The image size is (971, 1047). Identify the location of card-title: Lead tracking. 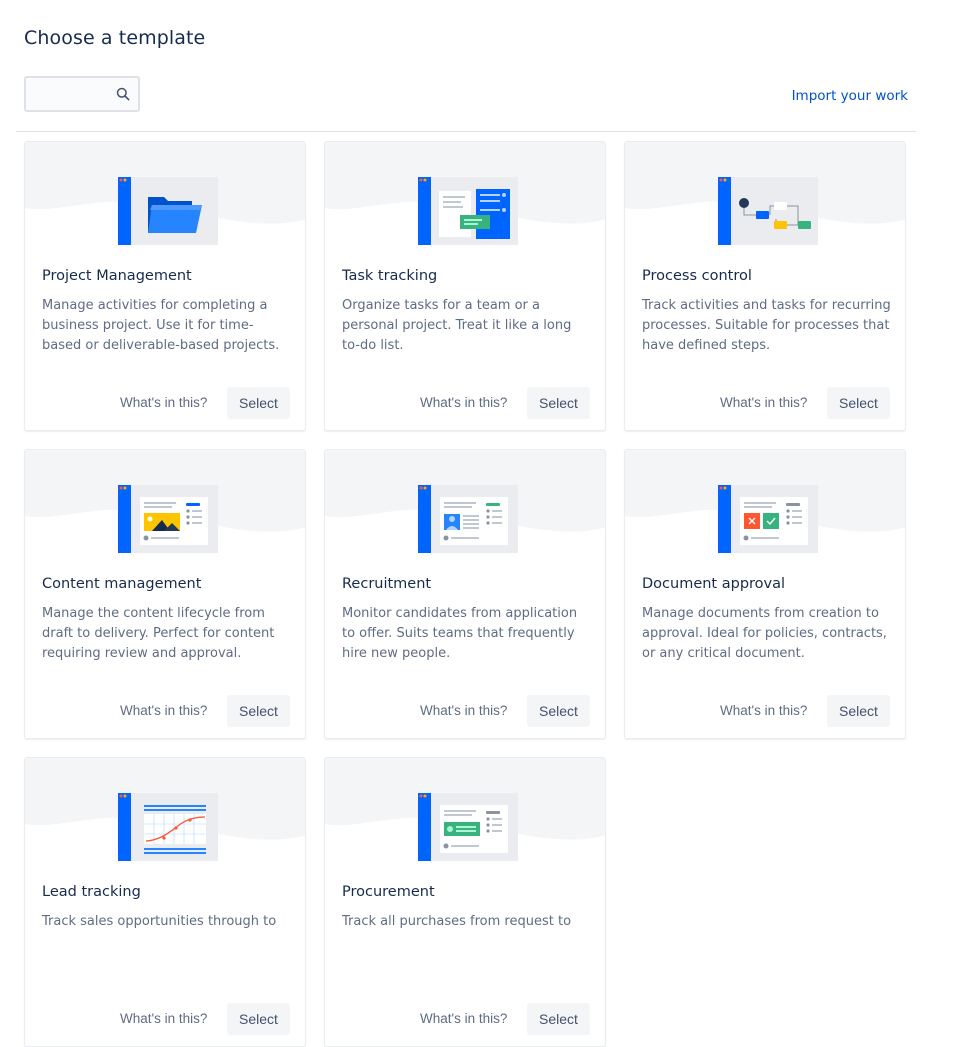
(91, 892).